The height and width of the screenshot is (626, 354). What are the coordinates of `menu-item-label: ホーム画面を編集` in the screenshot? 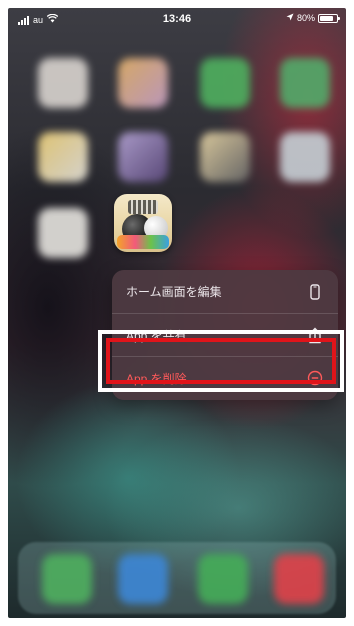 It's located at (174, 292).